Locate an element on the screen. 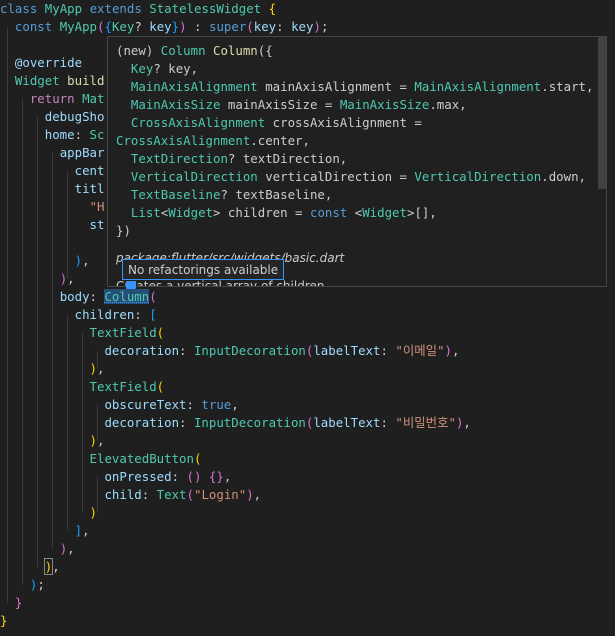 Image resolution: width=615 pixels, height=636 pixels. code-line: st is located at coordinates (52, 225).